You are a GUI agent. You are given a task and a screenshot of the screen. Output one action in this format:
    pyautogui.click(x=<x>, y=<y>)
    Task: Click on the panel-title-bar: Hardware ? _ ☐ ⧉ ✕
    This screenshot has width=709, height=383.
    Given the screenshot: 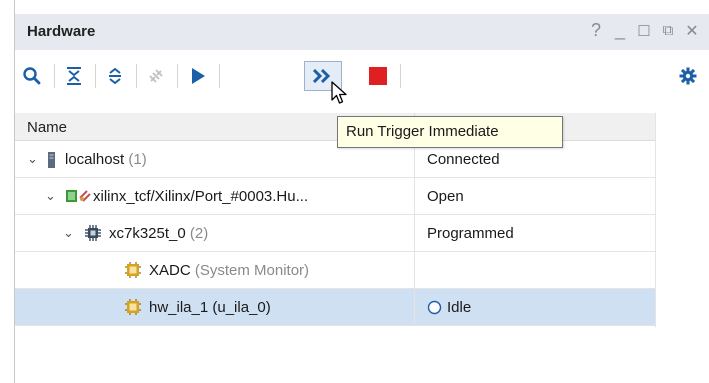 What is the action you would take?
    pyautogui.click(x=362, y=32)
    